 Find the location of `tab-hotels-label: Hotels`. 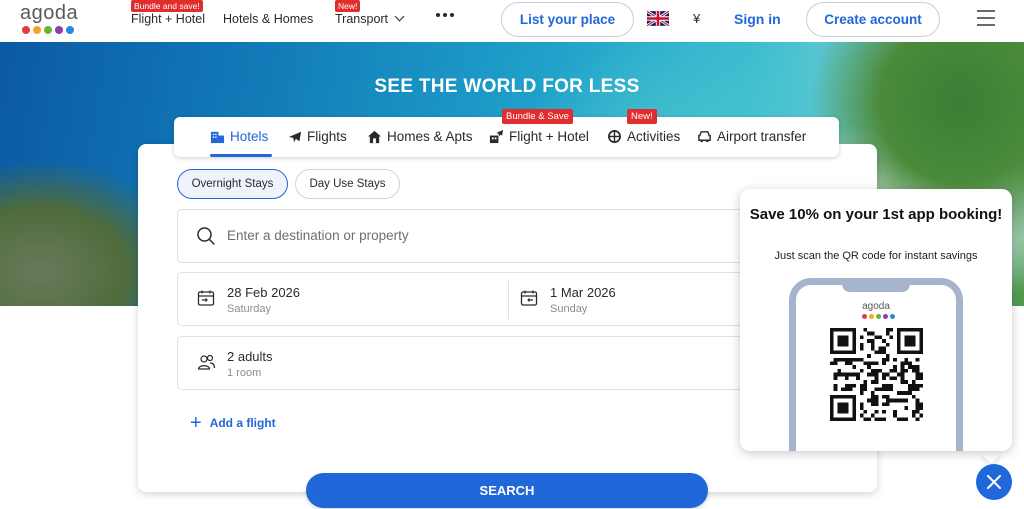

tab-hotels-label: Hotels is located at coordinates (249, 136).